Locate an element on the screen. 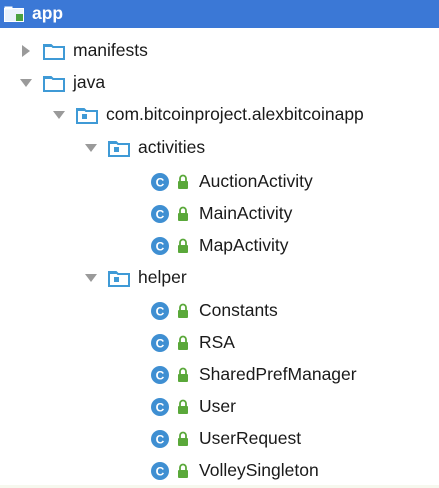 The image size is (439, 488). tree-node-class-label: MainActivity is located at coordinates (246, 212).